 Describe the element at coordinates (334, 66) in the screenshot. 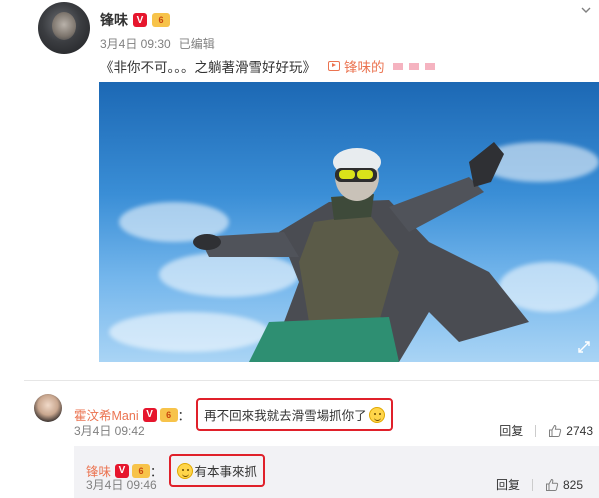

I see `video-link-icon` at that location.